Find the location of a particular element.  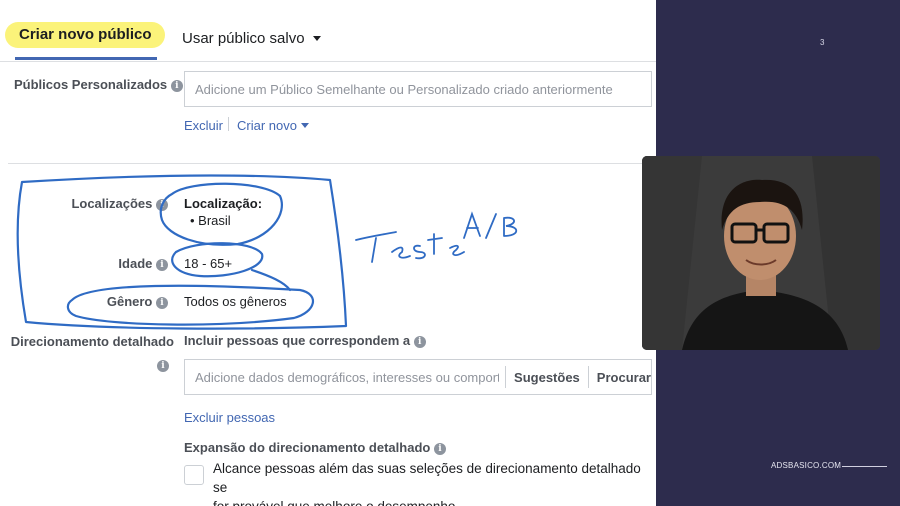

tab-create-new-label: Criar novo público is located at coordinates (85, 34).